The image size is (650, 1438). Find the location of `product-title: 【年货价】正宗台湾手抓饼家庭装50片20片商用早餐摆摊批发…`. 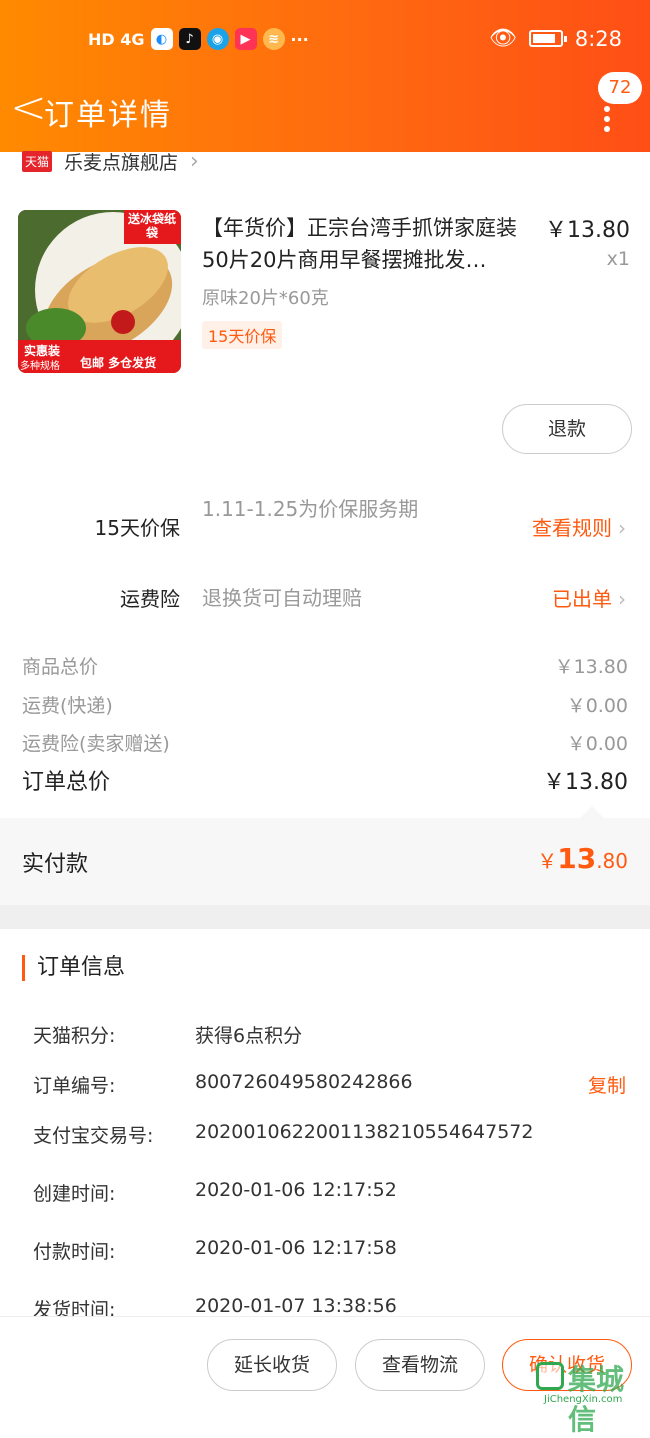

product-title: 【年货价】正宗台湾手抓饼家庭装50片20片商用早餐摆摊批发… is located at coordinates (369, 244).